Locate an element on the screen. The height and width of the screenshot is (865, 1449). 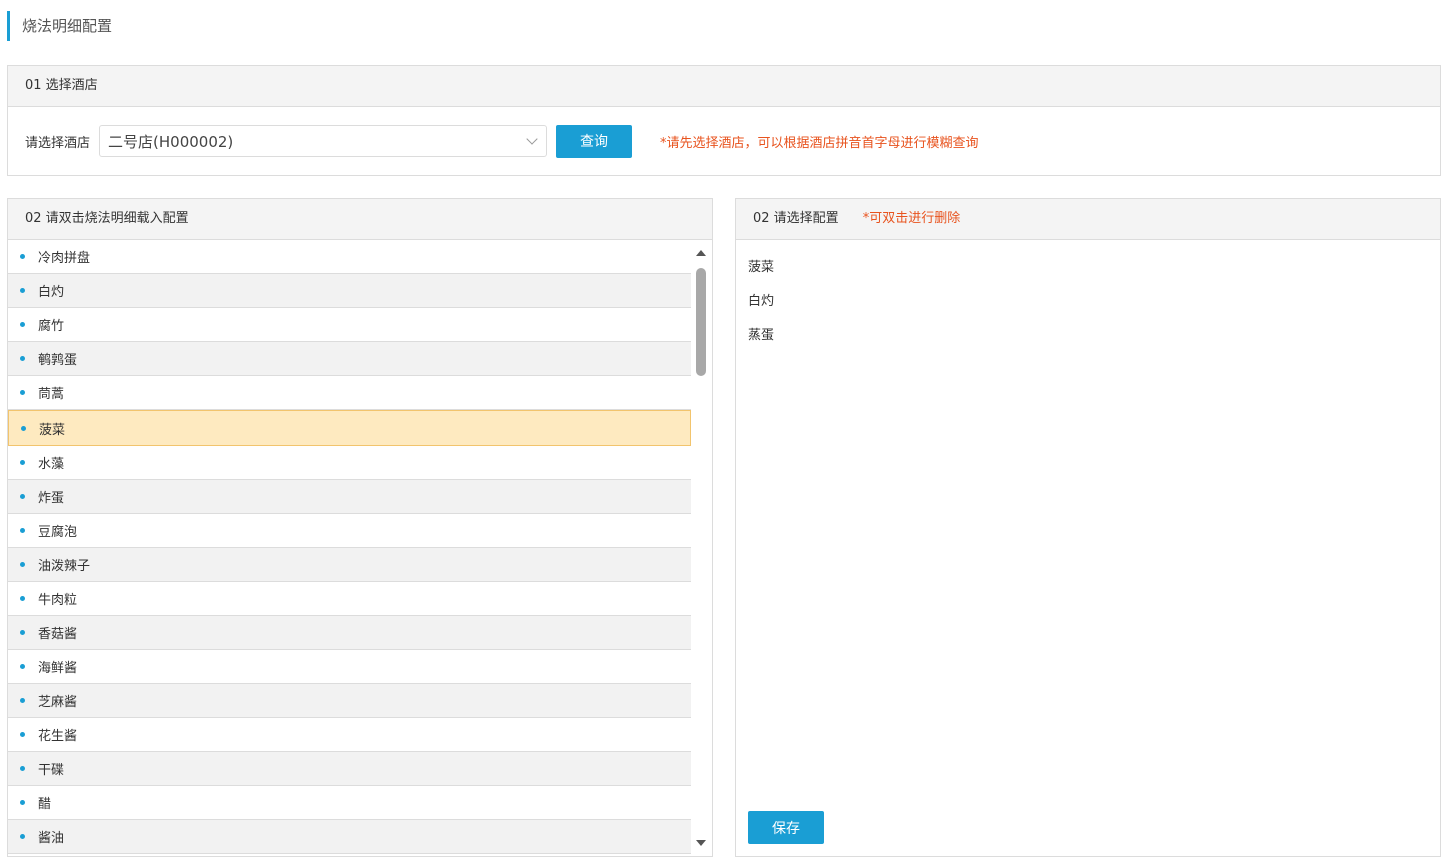
detail-list-item: 水藻 is located at coordinates (349, 463).